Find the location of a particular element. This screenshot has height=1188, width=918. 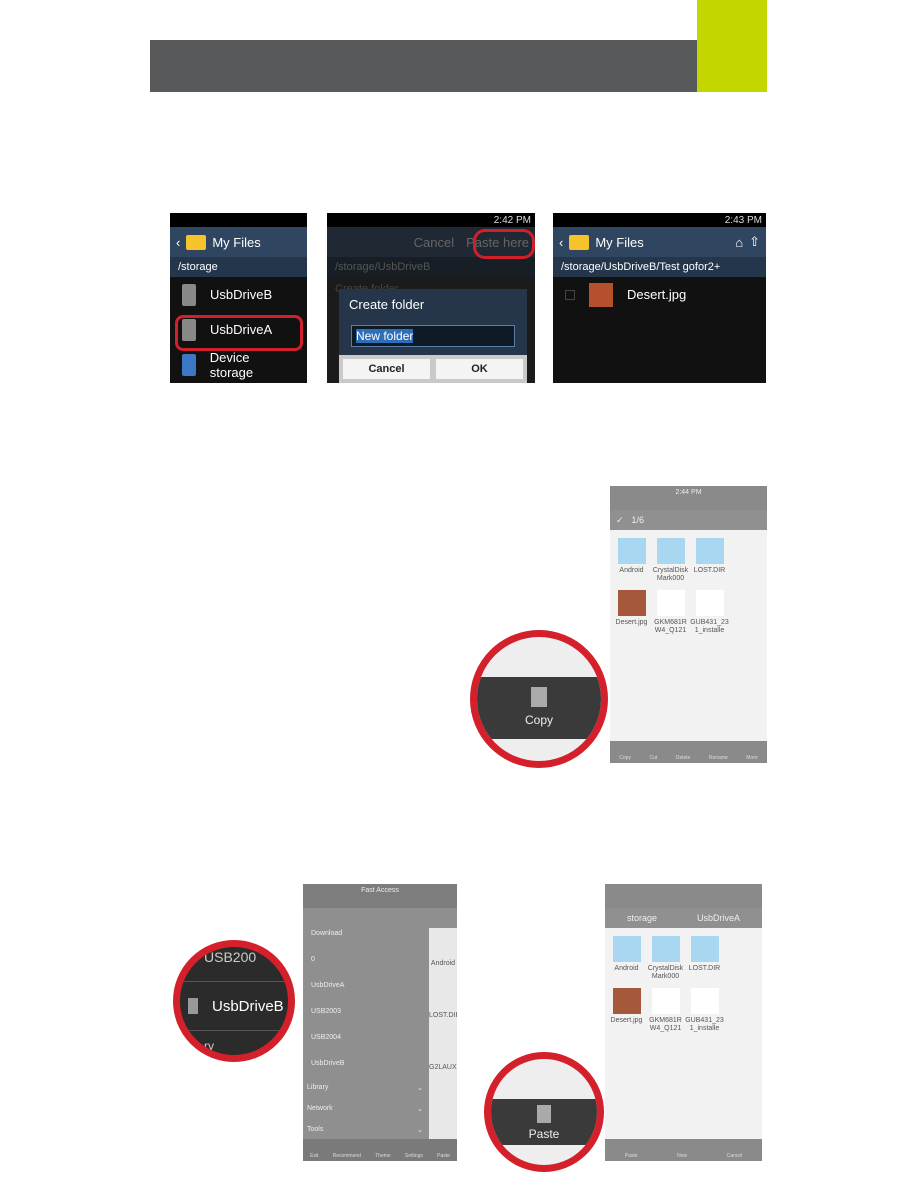

drawer-section: Network ⌄ is located at coordinates (365, 1109).